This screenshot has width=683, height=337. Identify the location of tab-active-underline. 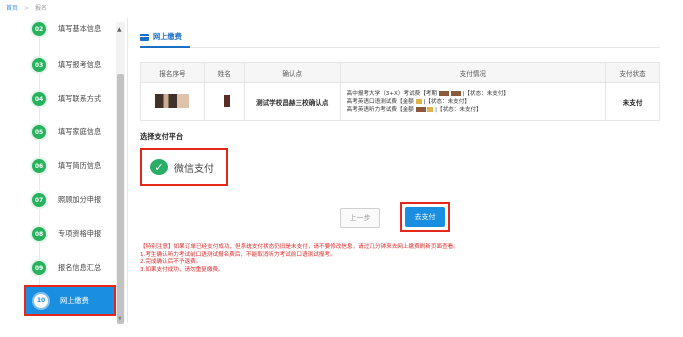
(165, 47).